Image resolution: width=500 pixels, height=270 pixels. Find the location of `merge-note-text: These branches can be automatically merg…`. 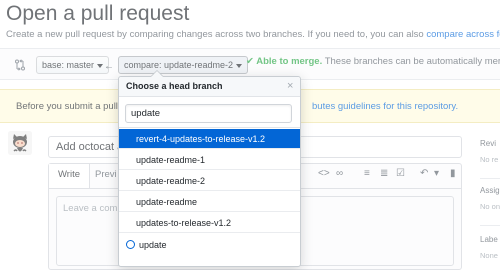

merge-note-text: These branches can be automatically merg… is located at coordinates (412, 61).